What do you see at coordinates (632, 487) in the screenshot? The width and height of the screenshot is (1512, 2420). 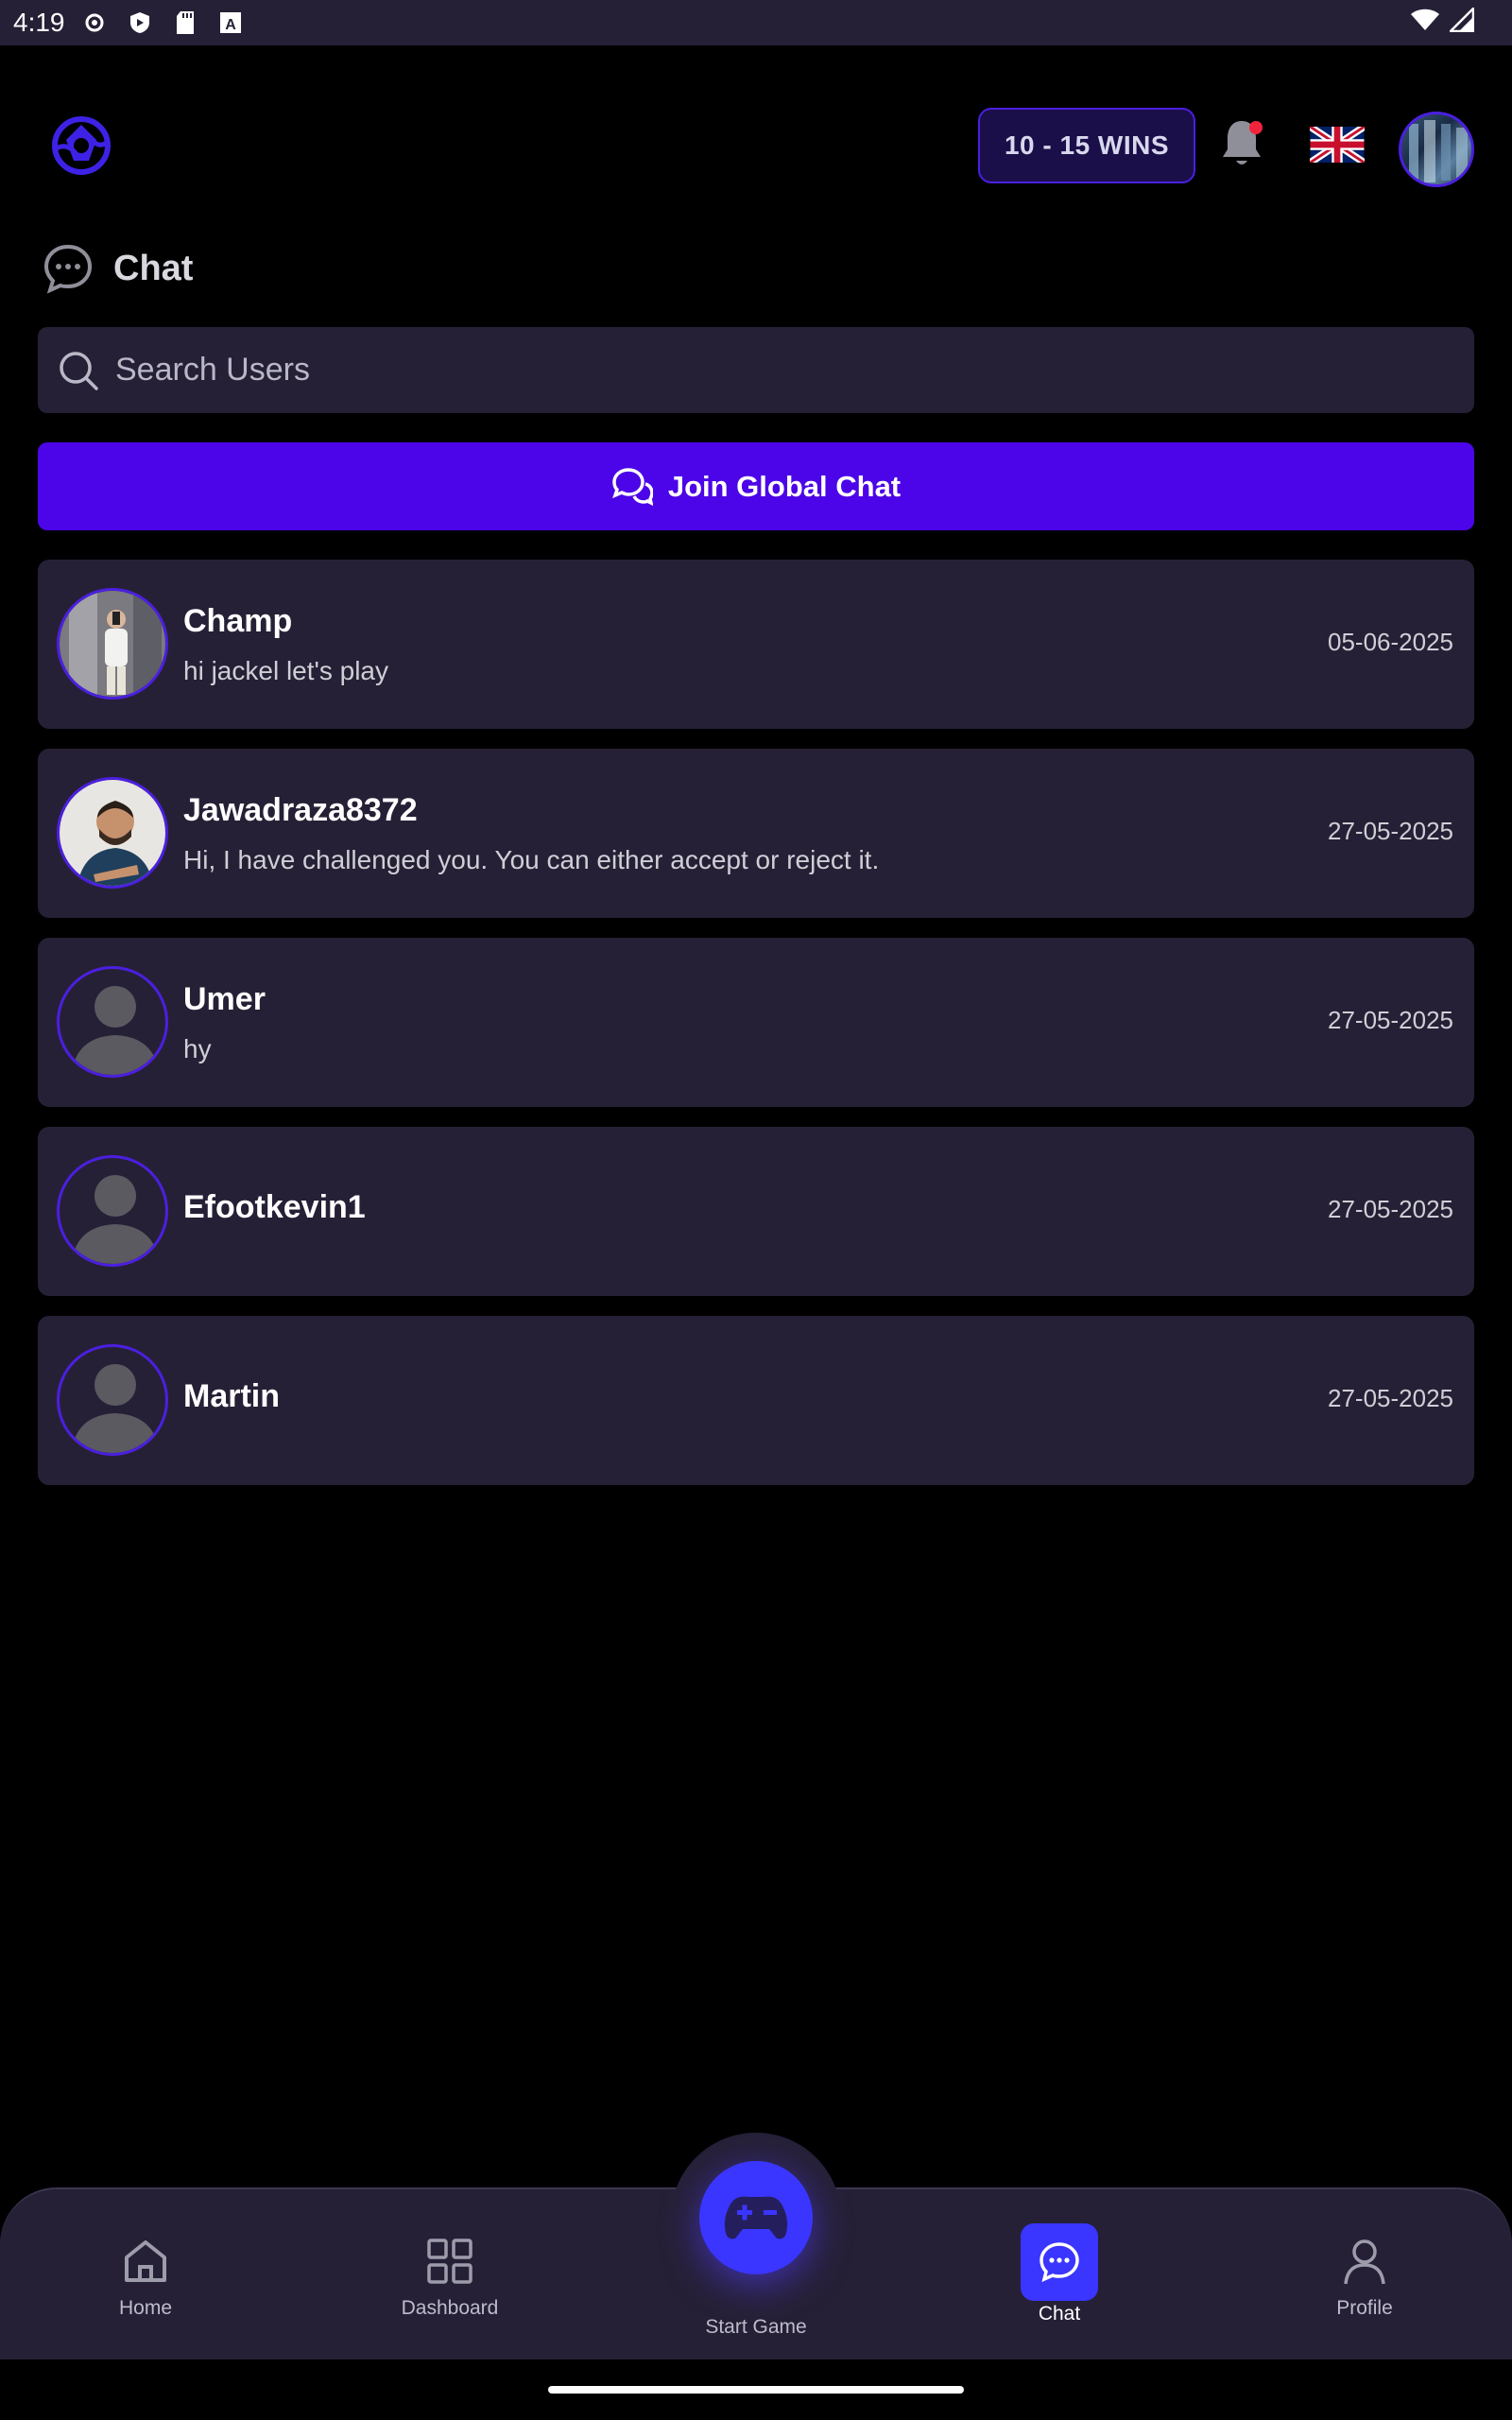 I see `chat-bubbles-icon` at bounding box center [632, 487].